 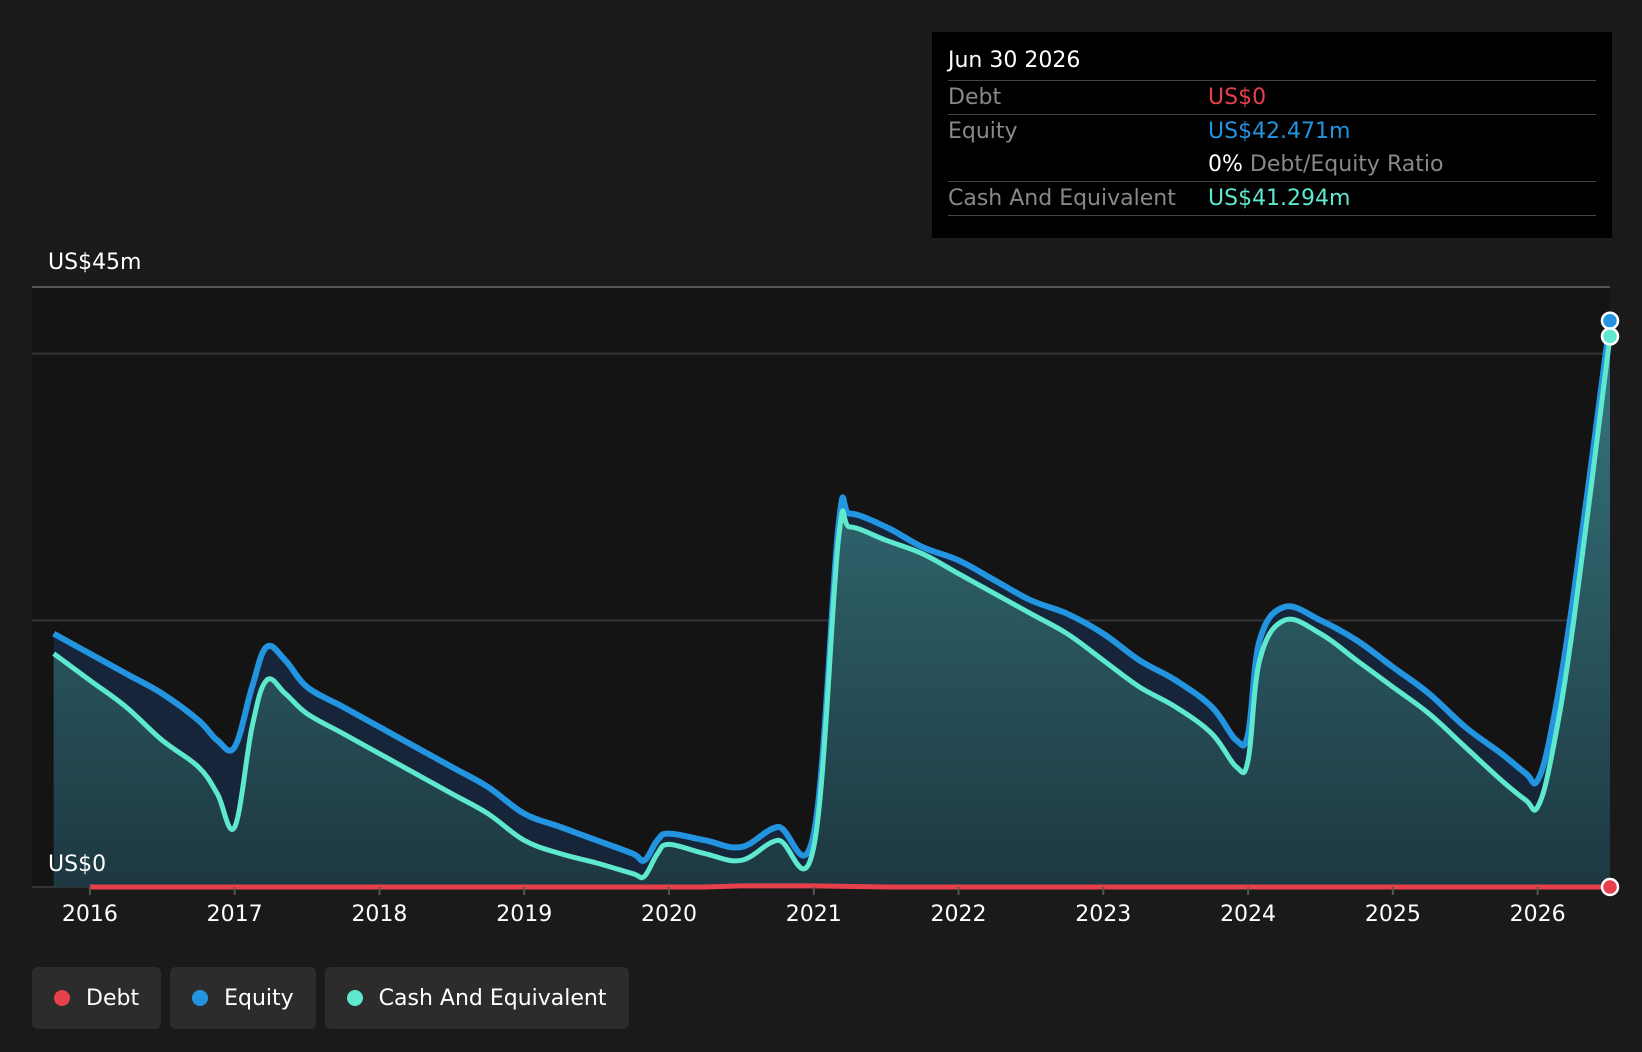 I want to click on legend-label-cash: Cash And Equivalent, so click(x=492, y=998).